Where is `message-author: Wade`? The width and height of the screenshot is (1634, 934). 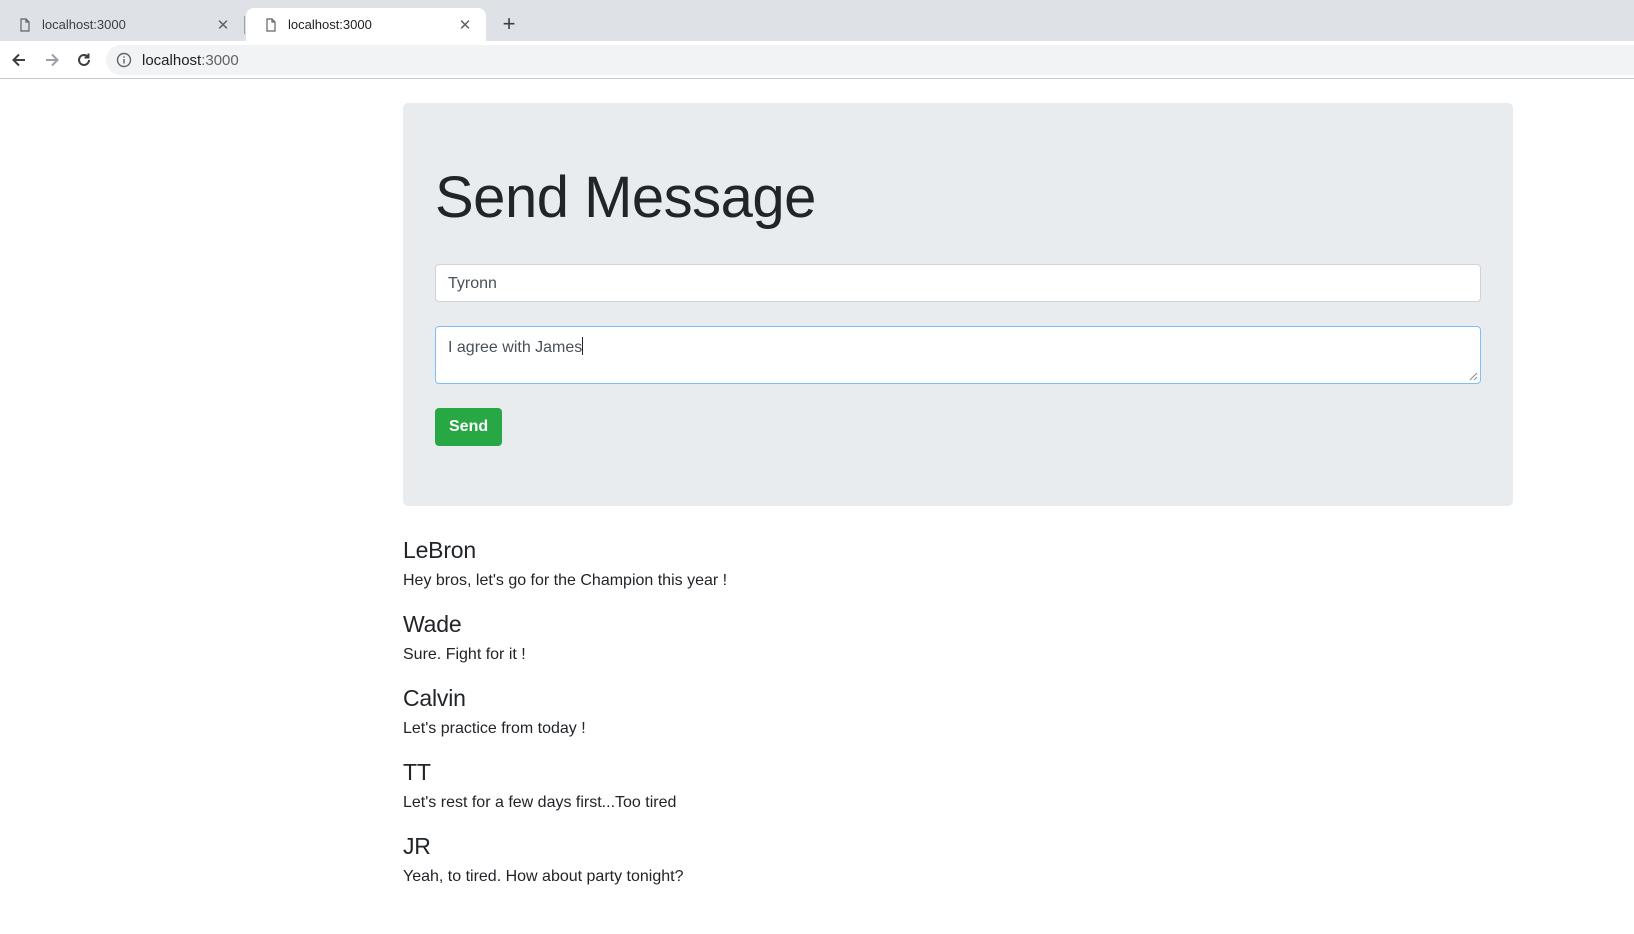 message-author: Wade is located at coordinates (432, 624).